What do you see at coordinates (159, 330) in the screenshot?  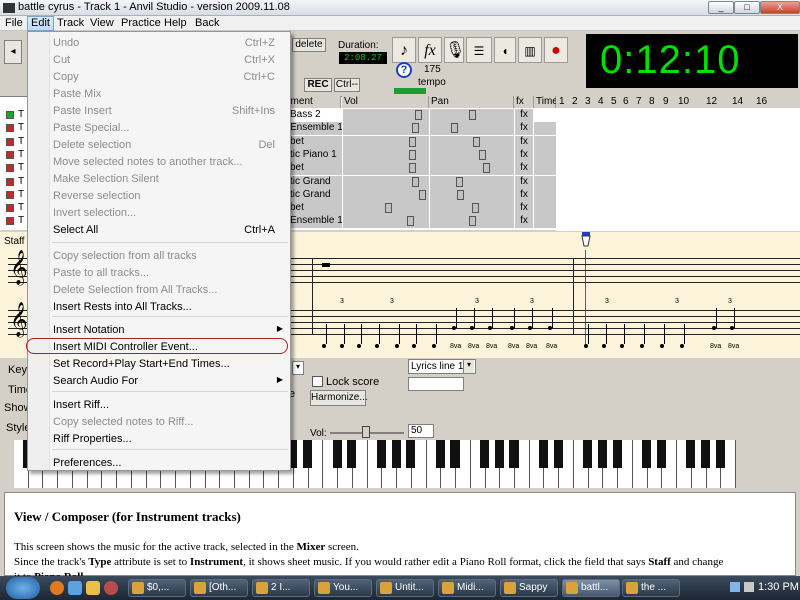 I see `menu-item: Insert Notation ▶` at bounding box center [159, 330].